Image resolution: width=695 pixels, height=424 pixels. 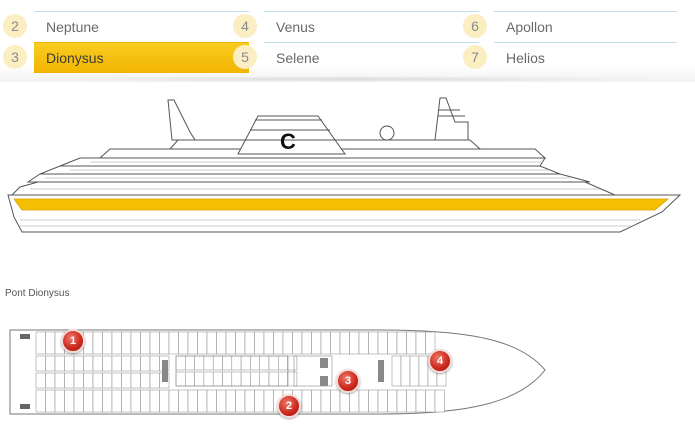 I want to click on marker-3: 3, so click(x=348, y=381).